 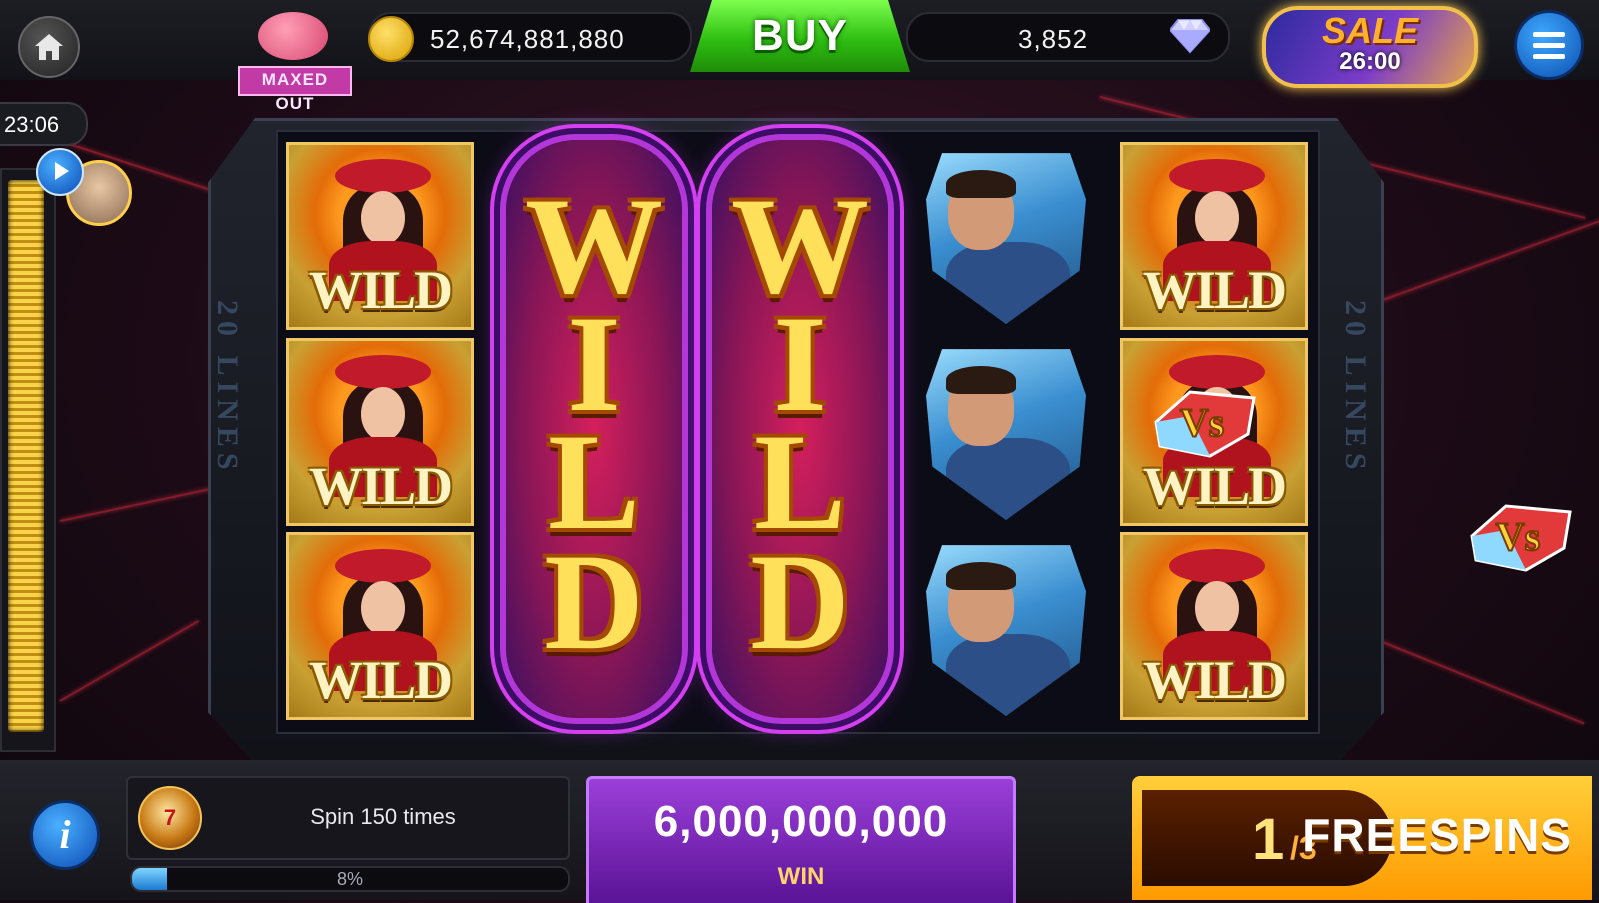 I want to click on quest-progress-bar: 8%, so click(x=350, y=879).